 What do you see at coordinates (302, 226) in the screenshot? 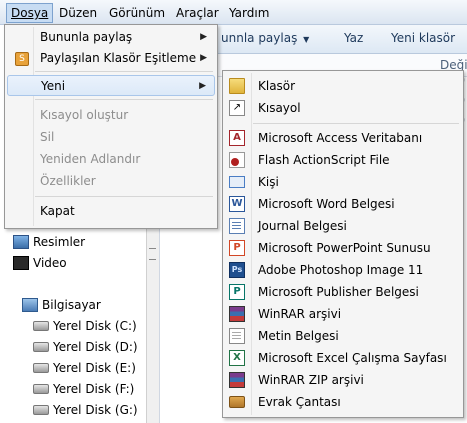
I see `new-item-journal-label: Journal Belgesi` at bounding box center [302, 226].